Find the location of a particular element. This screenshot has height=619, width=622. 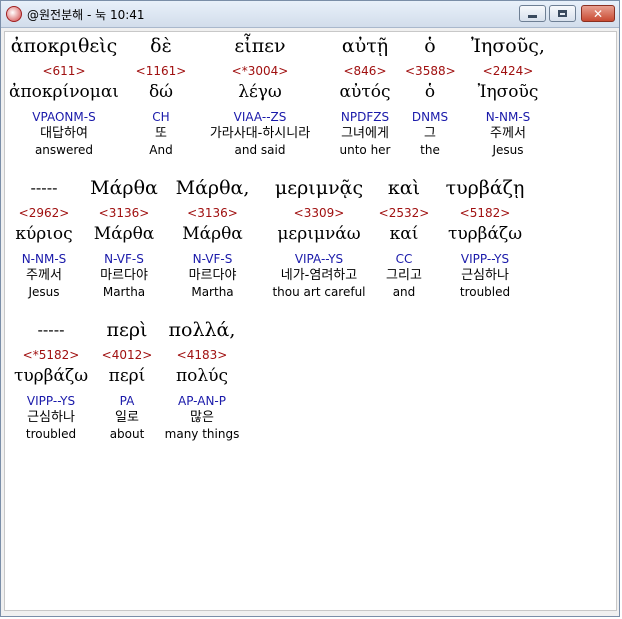

lemma: αὐτός is located at coordinates (365, 92).